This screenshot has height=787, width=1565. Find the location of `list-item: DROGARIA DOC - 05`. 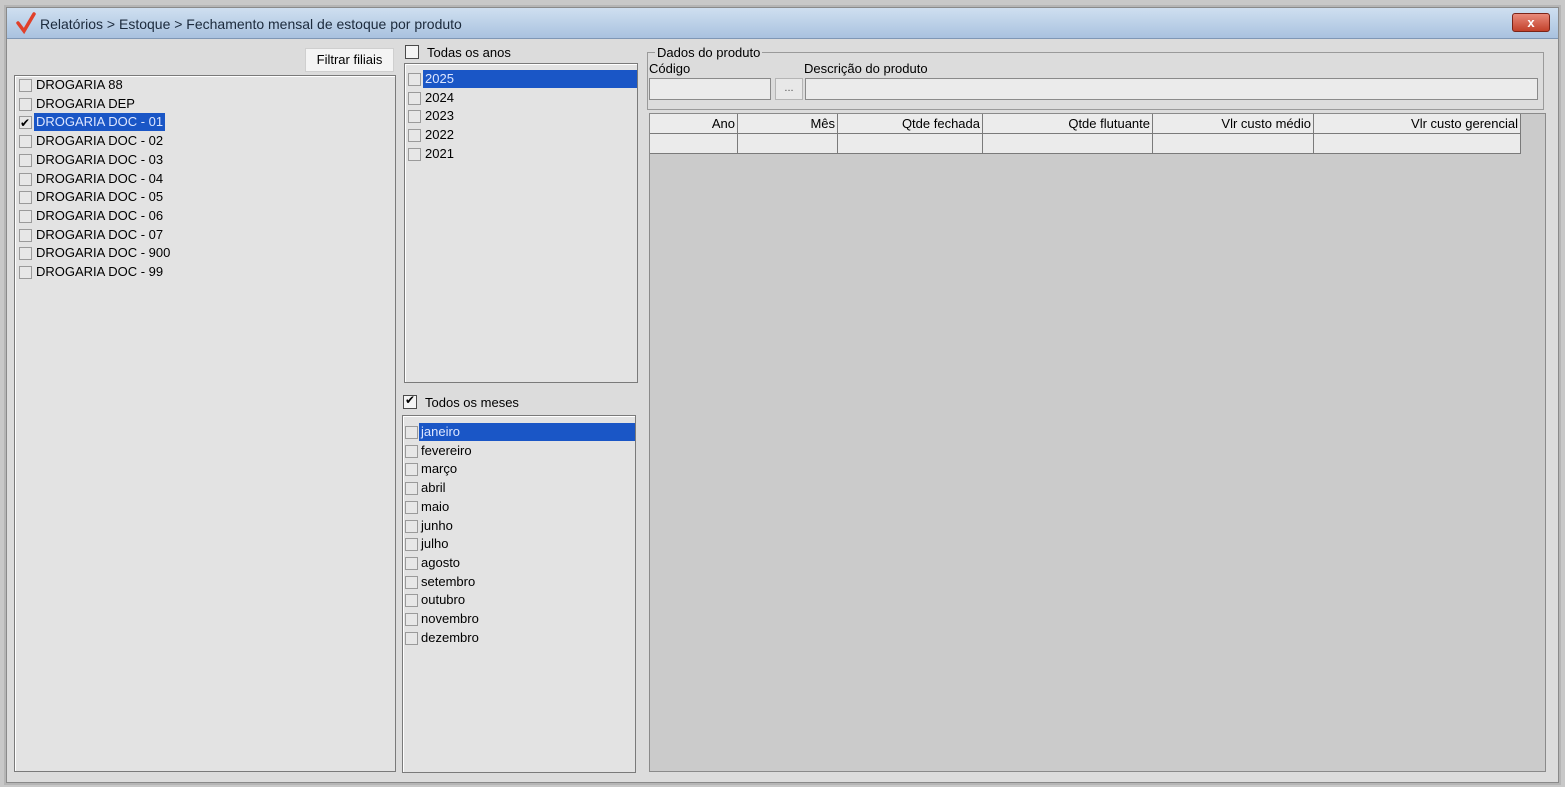

list-item: DROGARIA DOC - 05 is located at coordinates (205, 197).